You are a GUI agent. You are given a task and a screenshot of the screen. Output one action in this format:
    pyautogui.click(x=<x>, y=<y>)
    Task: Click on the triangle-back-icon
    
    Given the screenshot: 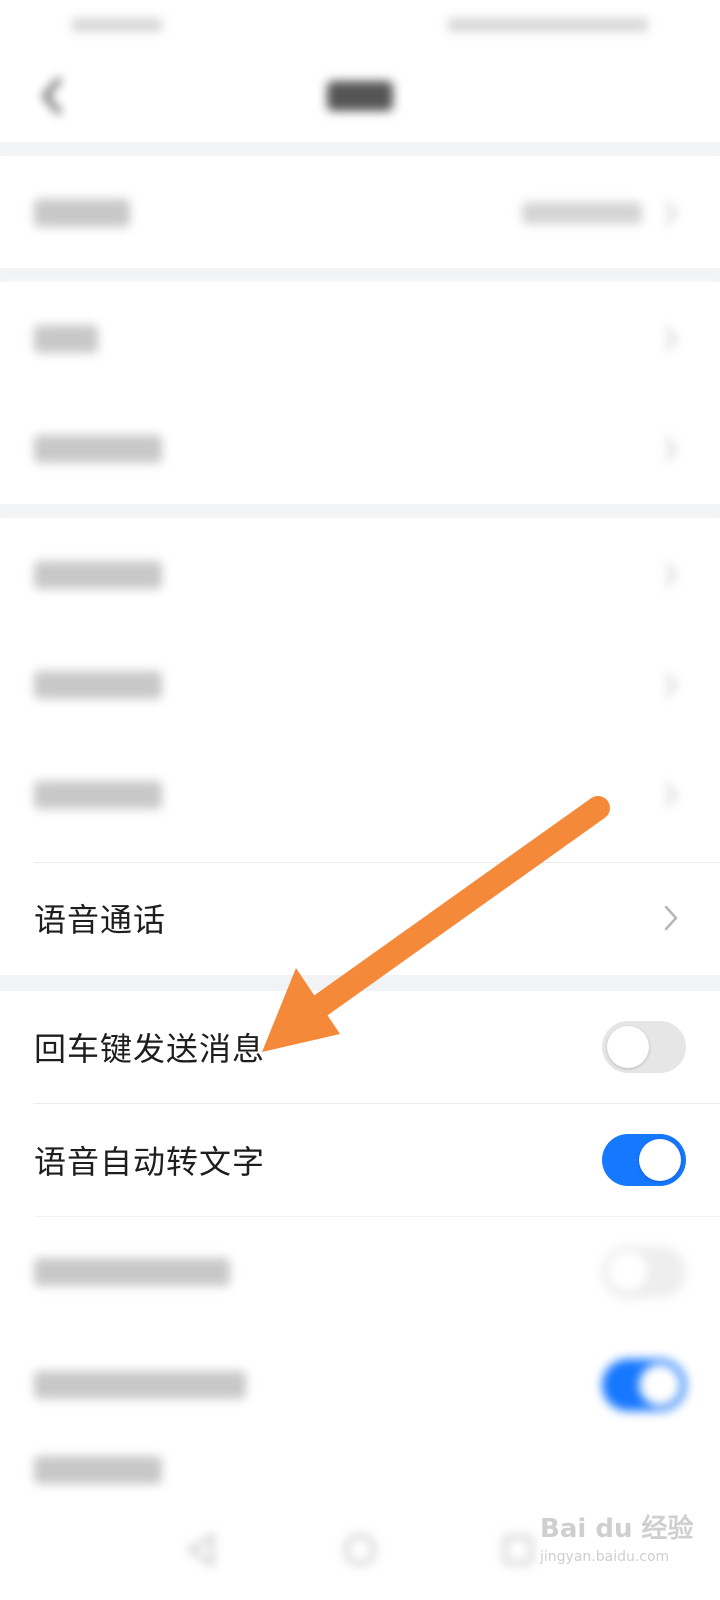 What is the action you would take?
    pyautogui.click(x=200, y=1550)
    